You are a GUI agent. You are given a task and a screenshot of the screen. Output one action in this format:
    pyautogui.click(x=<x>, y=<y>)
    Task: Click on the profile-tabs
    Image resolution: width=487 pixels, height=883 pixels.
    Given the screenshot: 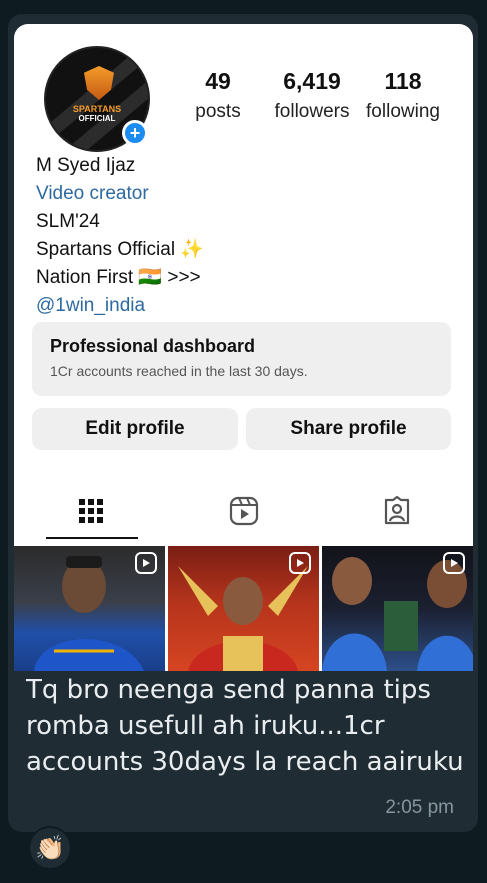 What is the action you would take?
    pyautogui.click(x=243, y=511)
    